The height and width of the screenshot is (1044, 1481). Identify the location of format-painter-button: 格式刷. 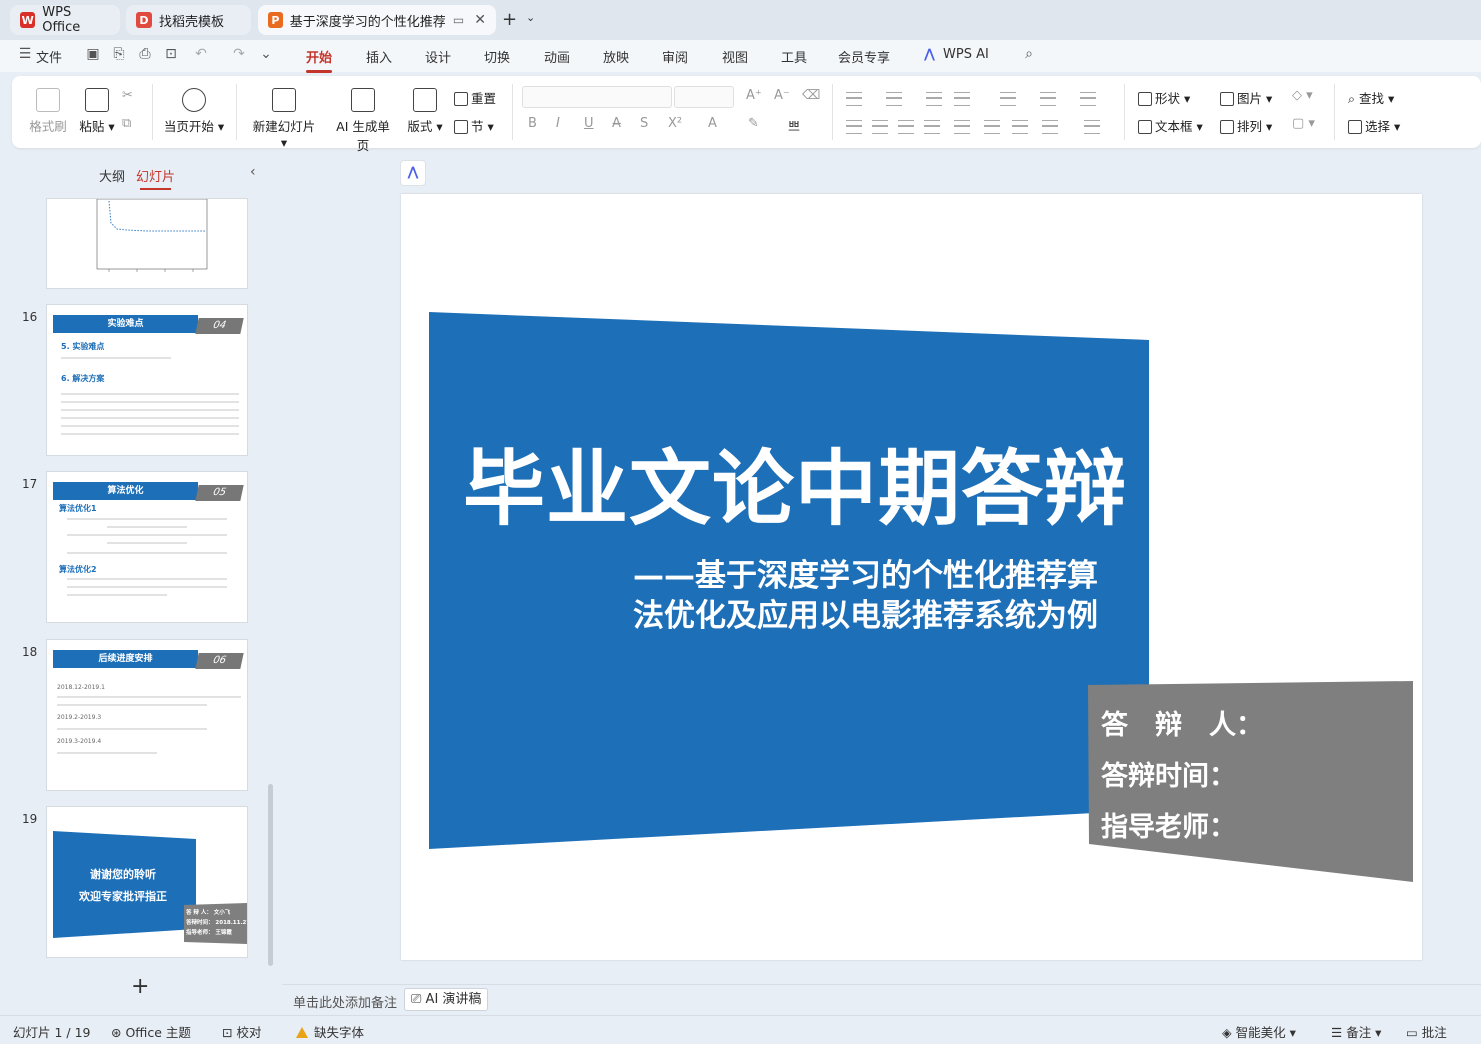
(48, 111).